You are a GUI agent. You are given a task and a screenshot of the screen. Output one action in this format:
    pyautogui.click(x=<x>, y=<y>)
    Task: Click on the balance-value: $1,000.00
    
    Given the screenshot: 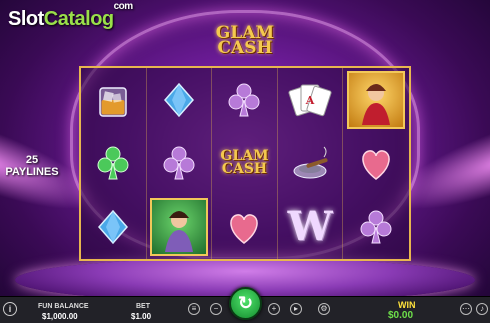 What is the action you would take?
    pyautogui.click(x=60, y=316)
    